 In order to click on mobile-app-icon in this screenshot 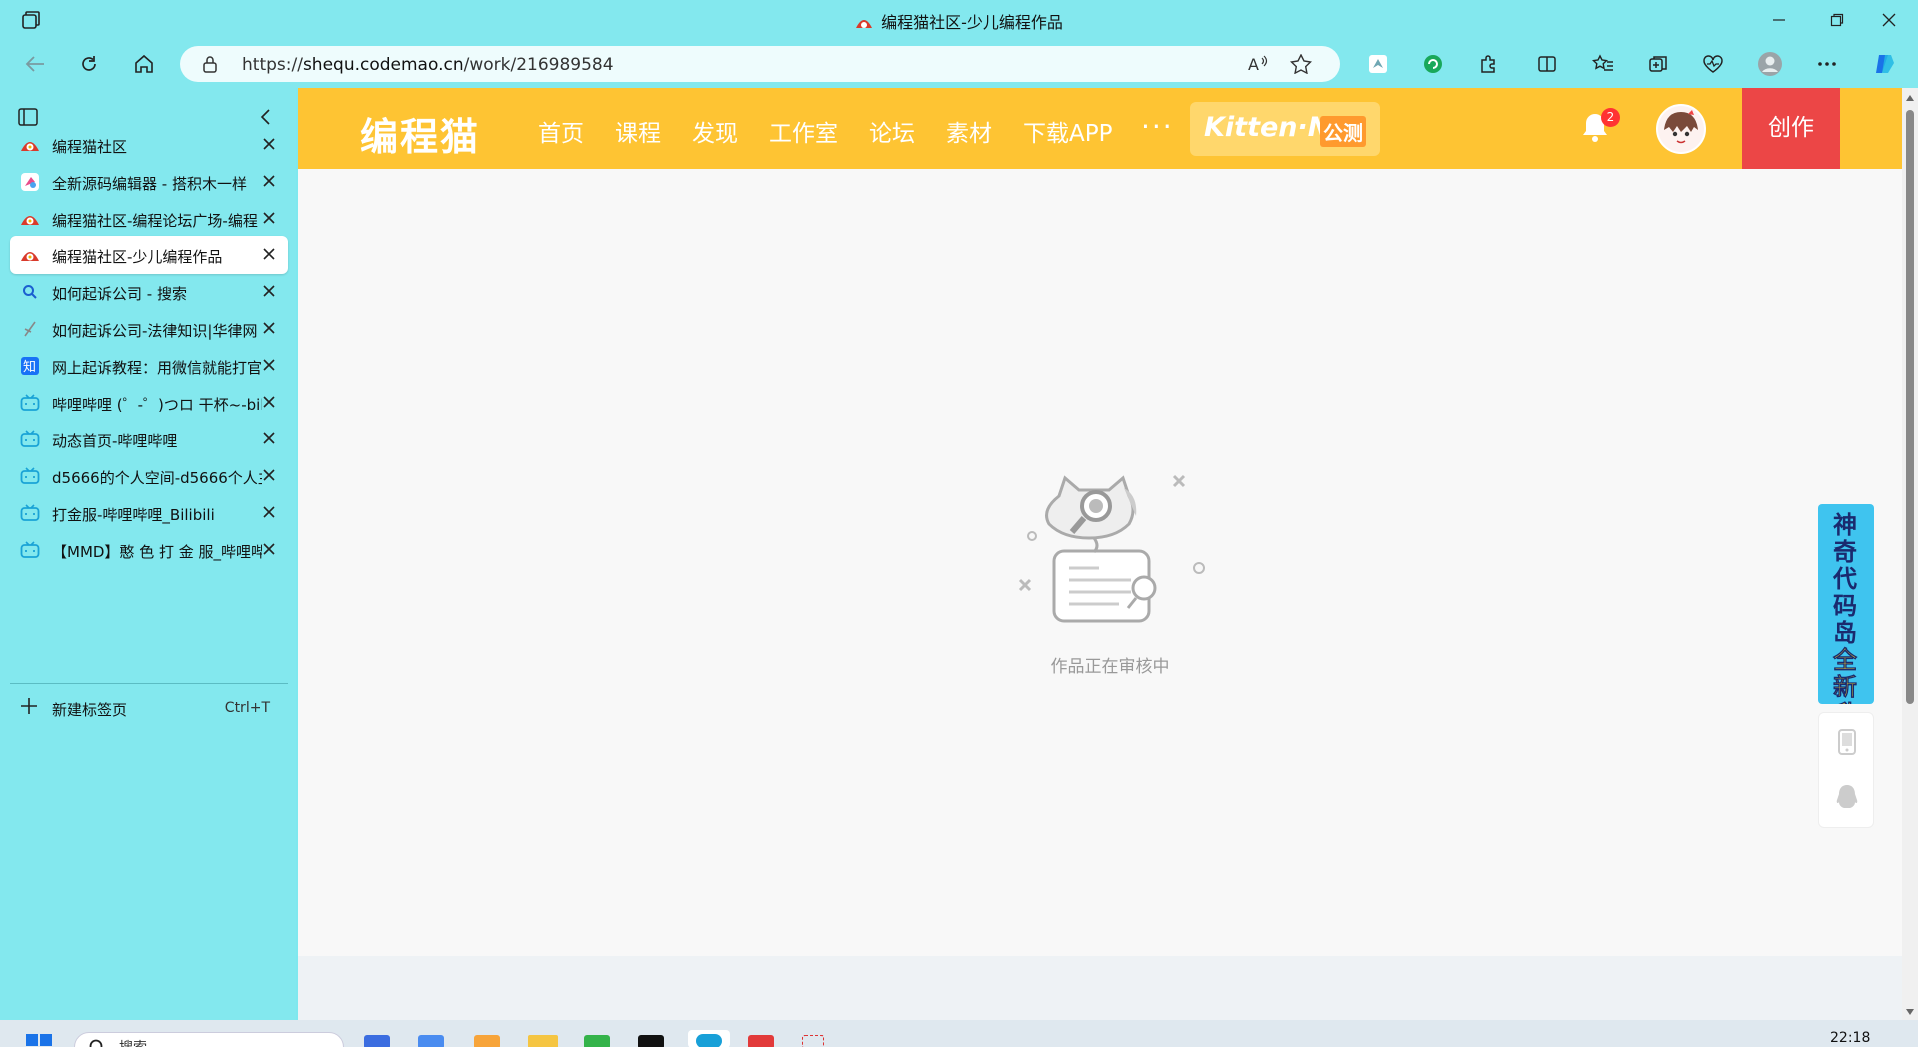, I will do `click(1847, 744)`.